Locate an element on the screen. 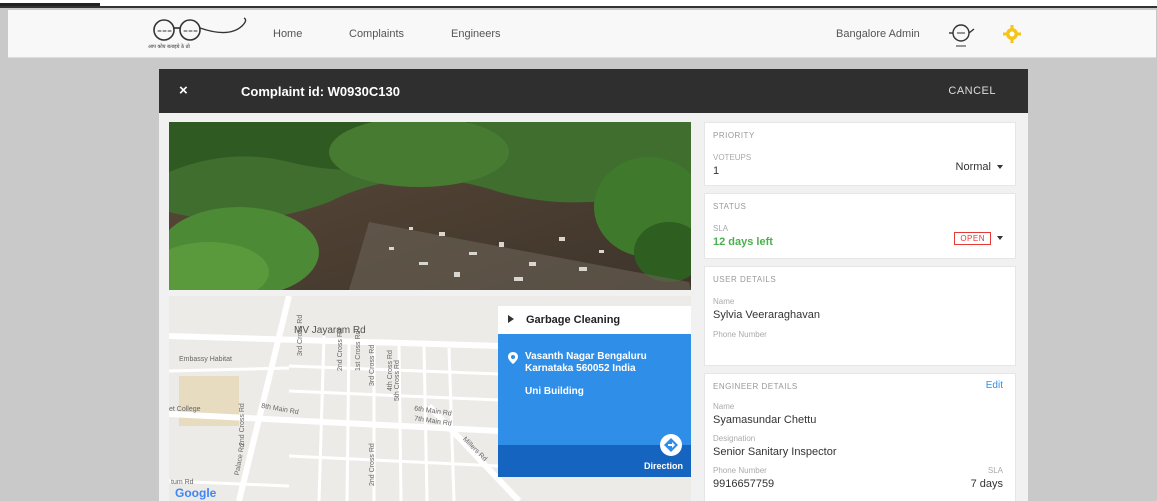  complaint-building: Uni Building is located at coordinates (554, 391).